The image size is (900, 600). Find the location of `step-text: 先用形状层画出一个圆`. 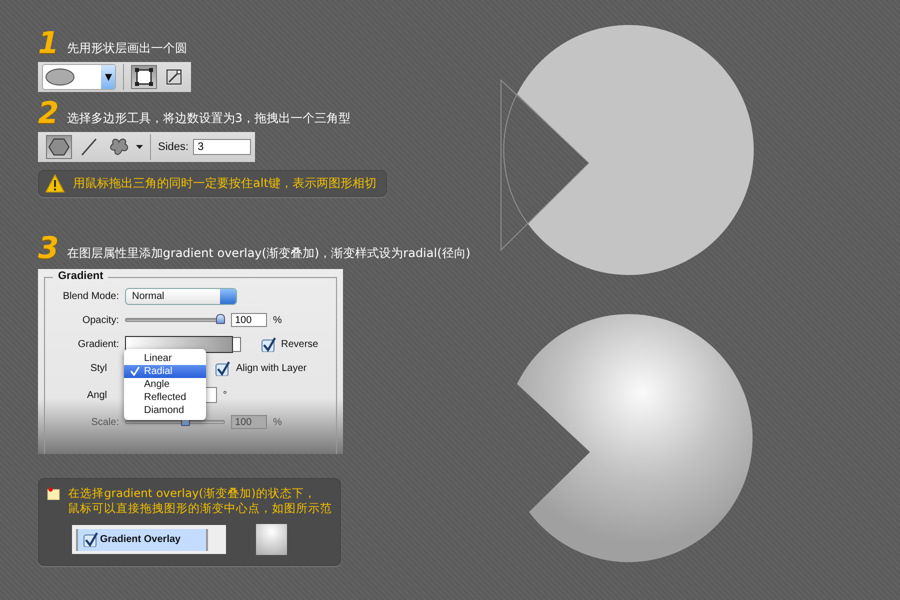

step-text: 先用形状层画出一个圆 is located at coordinates (126, 48).